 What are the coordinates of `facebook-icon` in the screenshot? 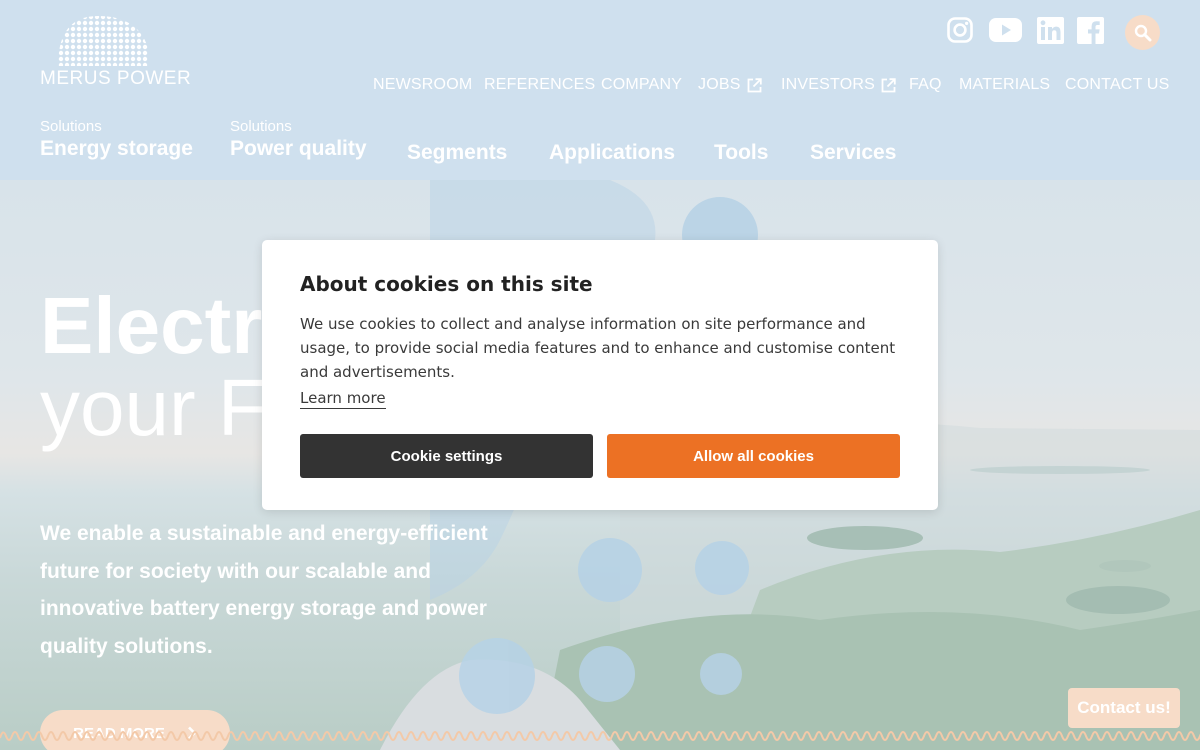 It's located at (1090, 30).